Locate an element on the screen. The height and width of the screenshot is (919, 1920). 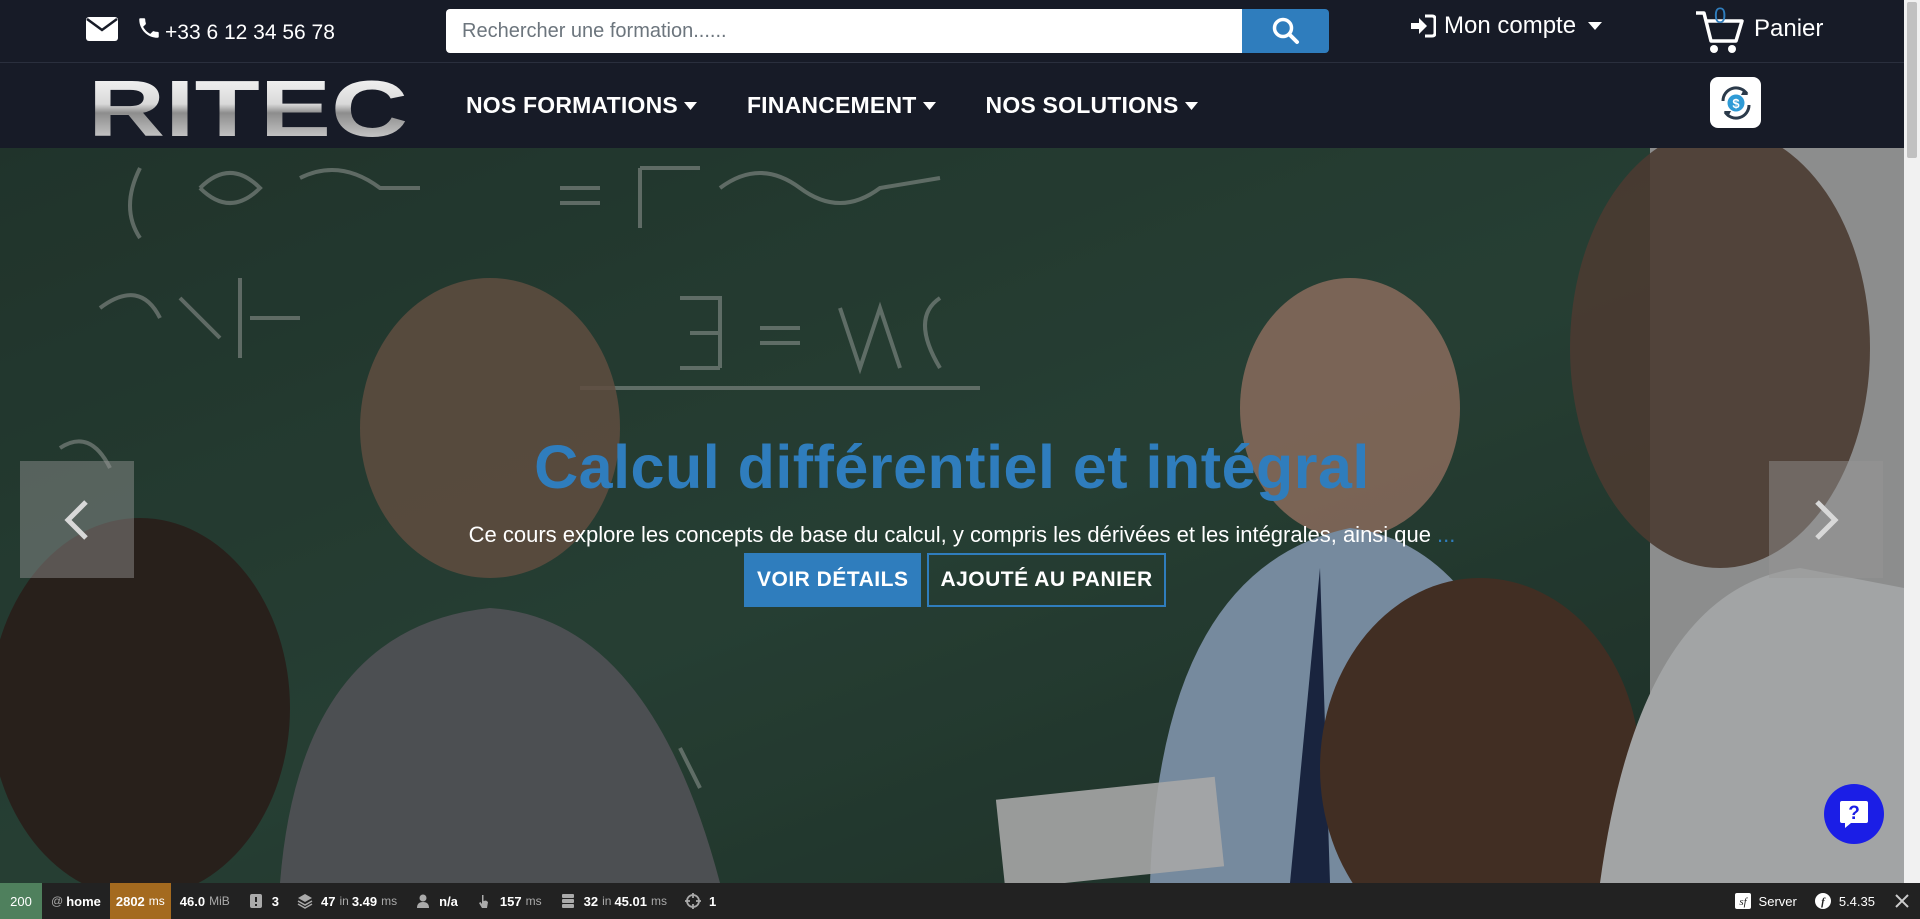
help-question-icon: ? is located at coordinates (1854, 814).